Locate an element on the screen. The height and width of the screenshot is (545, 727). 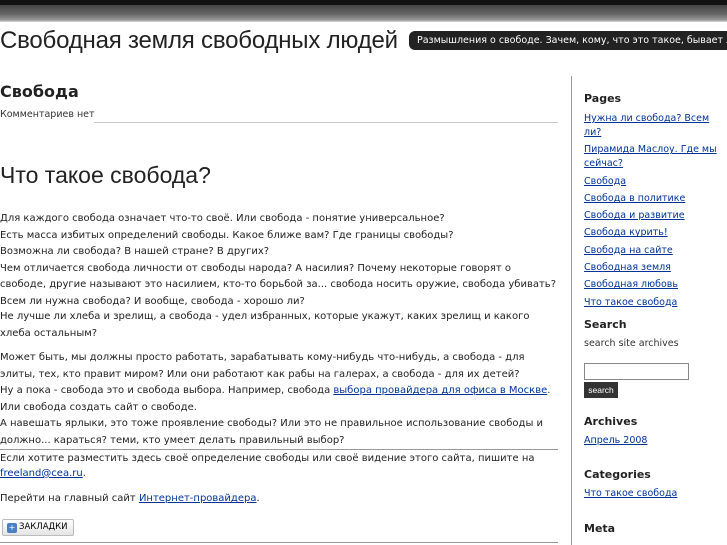
list-item: Что такое свобода is located at coordinates (654, 303).